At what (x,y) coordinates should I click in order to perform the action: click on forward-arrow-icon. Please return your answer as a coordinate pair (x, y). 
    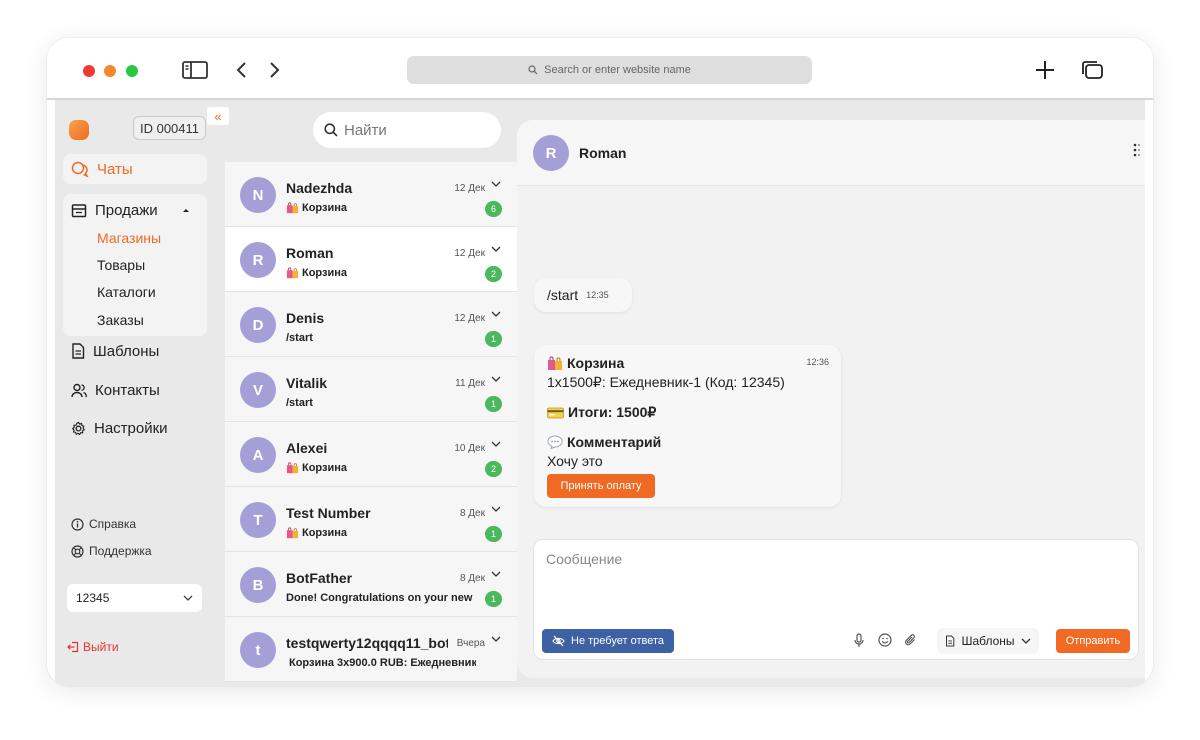
    Looking at the image, I should click on (275, 70).